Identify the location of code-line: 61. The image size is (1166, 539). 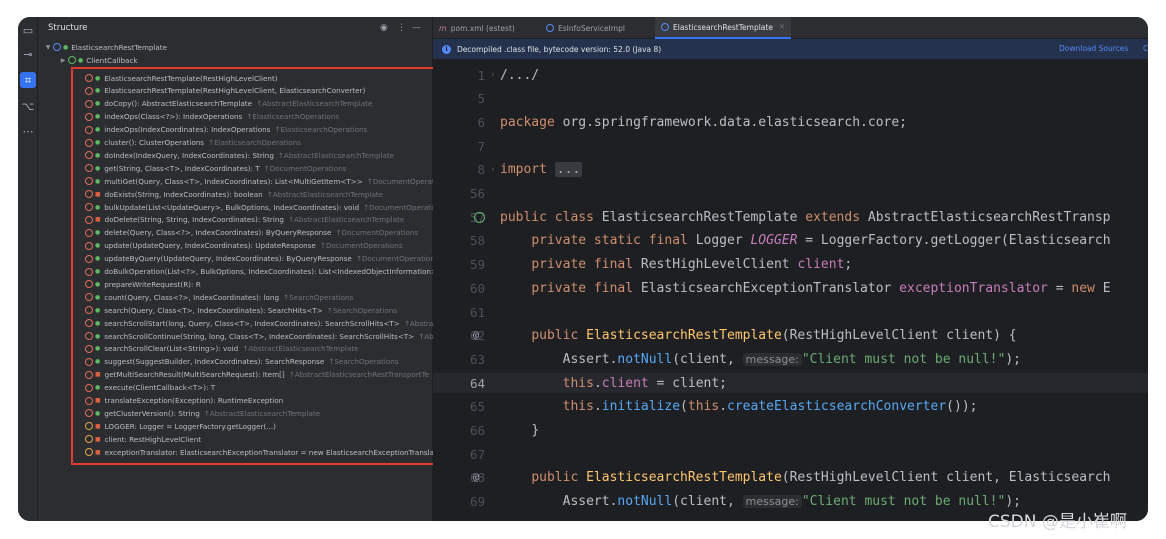
(790, 312).